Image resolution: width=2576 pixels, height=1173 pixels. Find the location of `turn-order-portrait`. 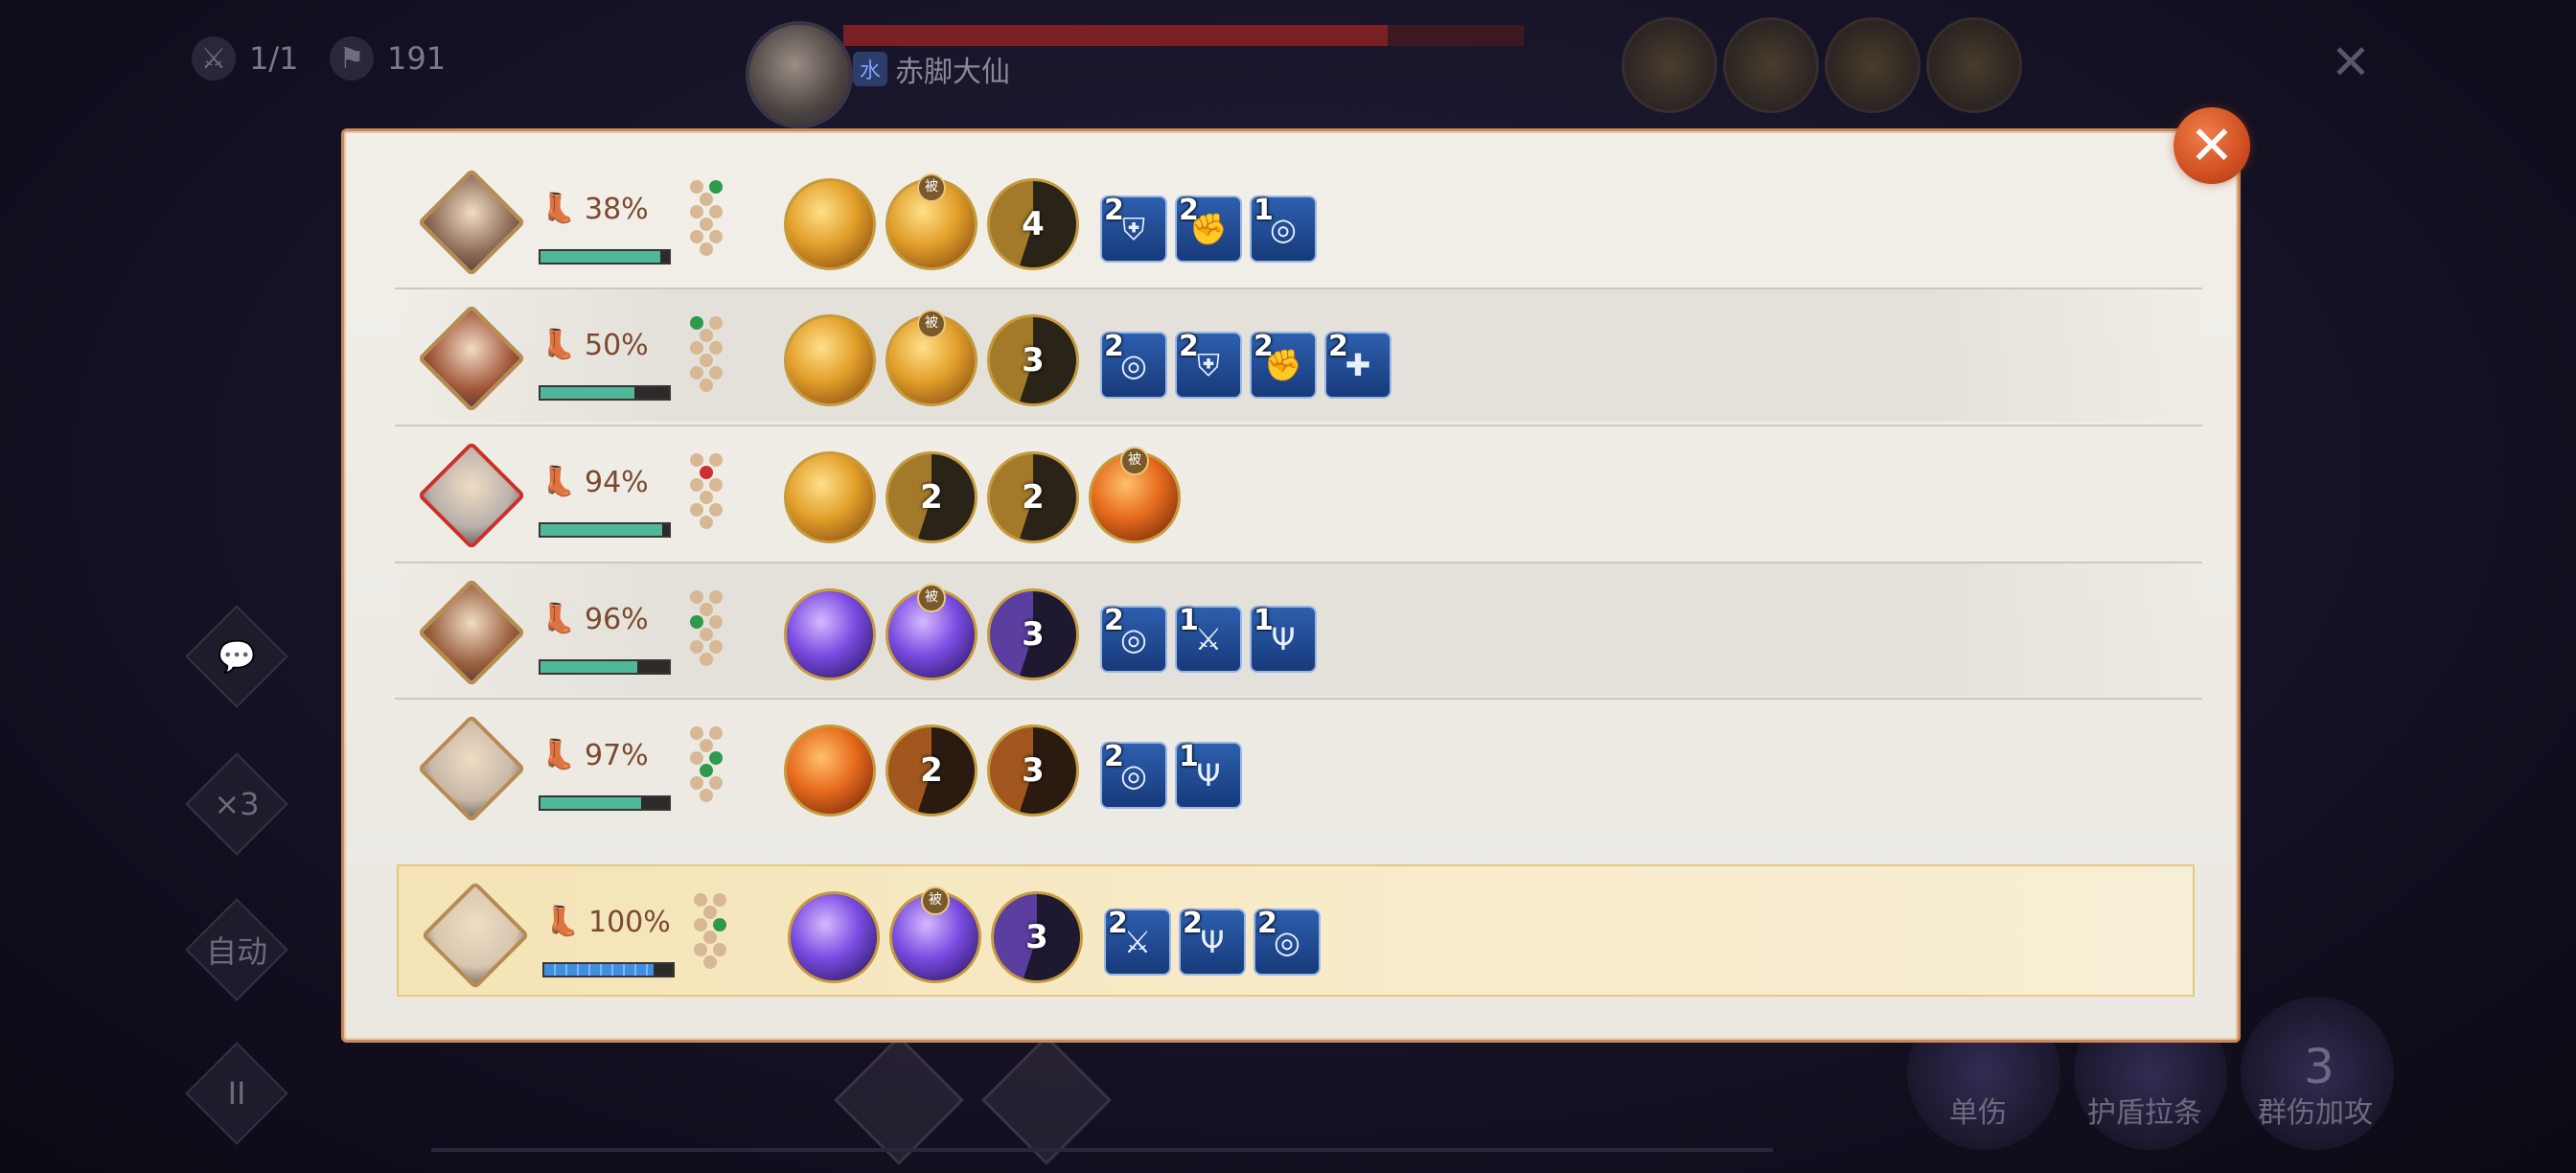

turn-order-portrait is located at coordinates (1669, 65).